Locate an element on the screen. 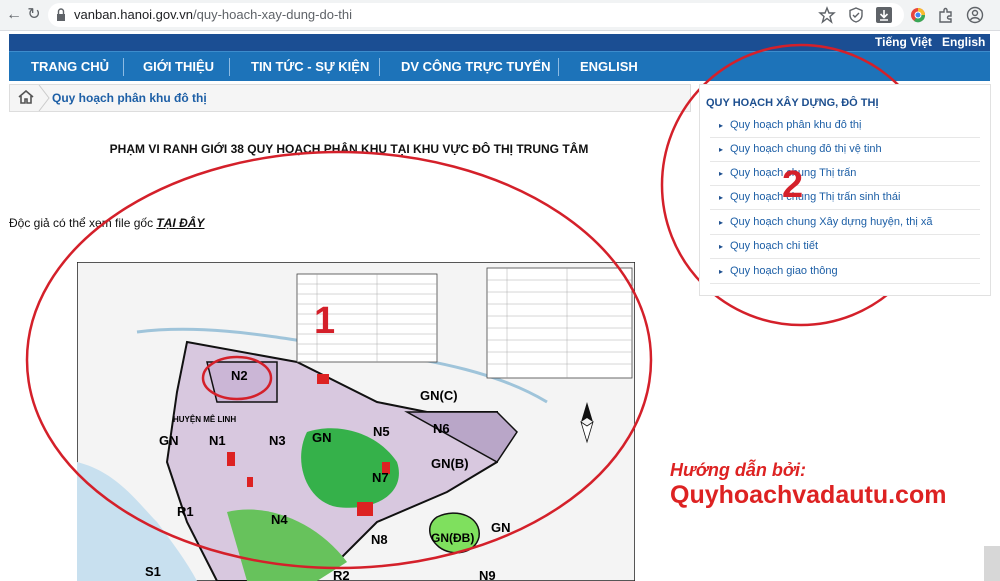  zone-label: GN(ĐB) is located at coordinates (452, 538).